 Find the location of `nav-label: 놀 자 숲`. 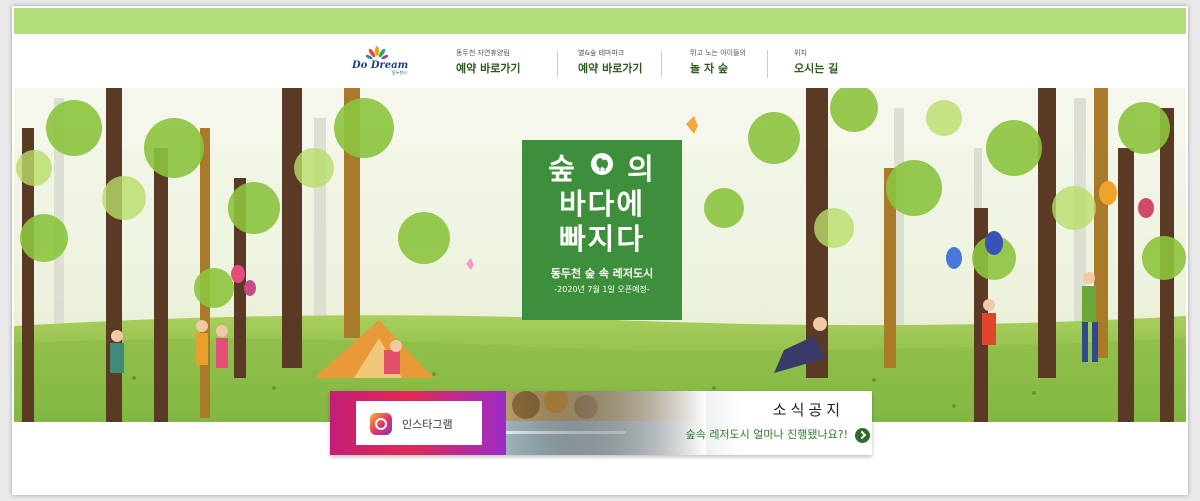

nav-label: 놀 자 숲 is located at coordinates (709, 68).